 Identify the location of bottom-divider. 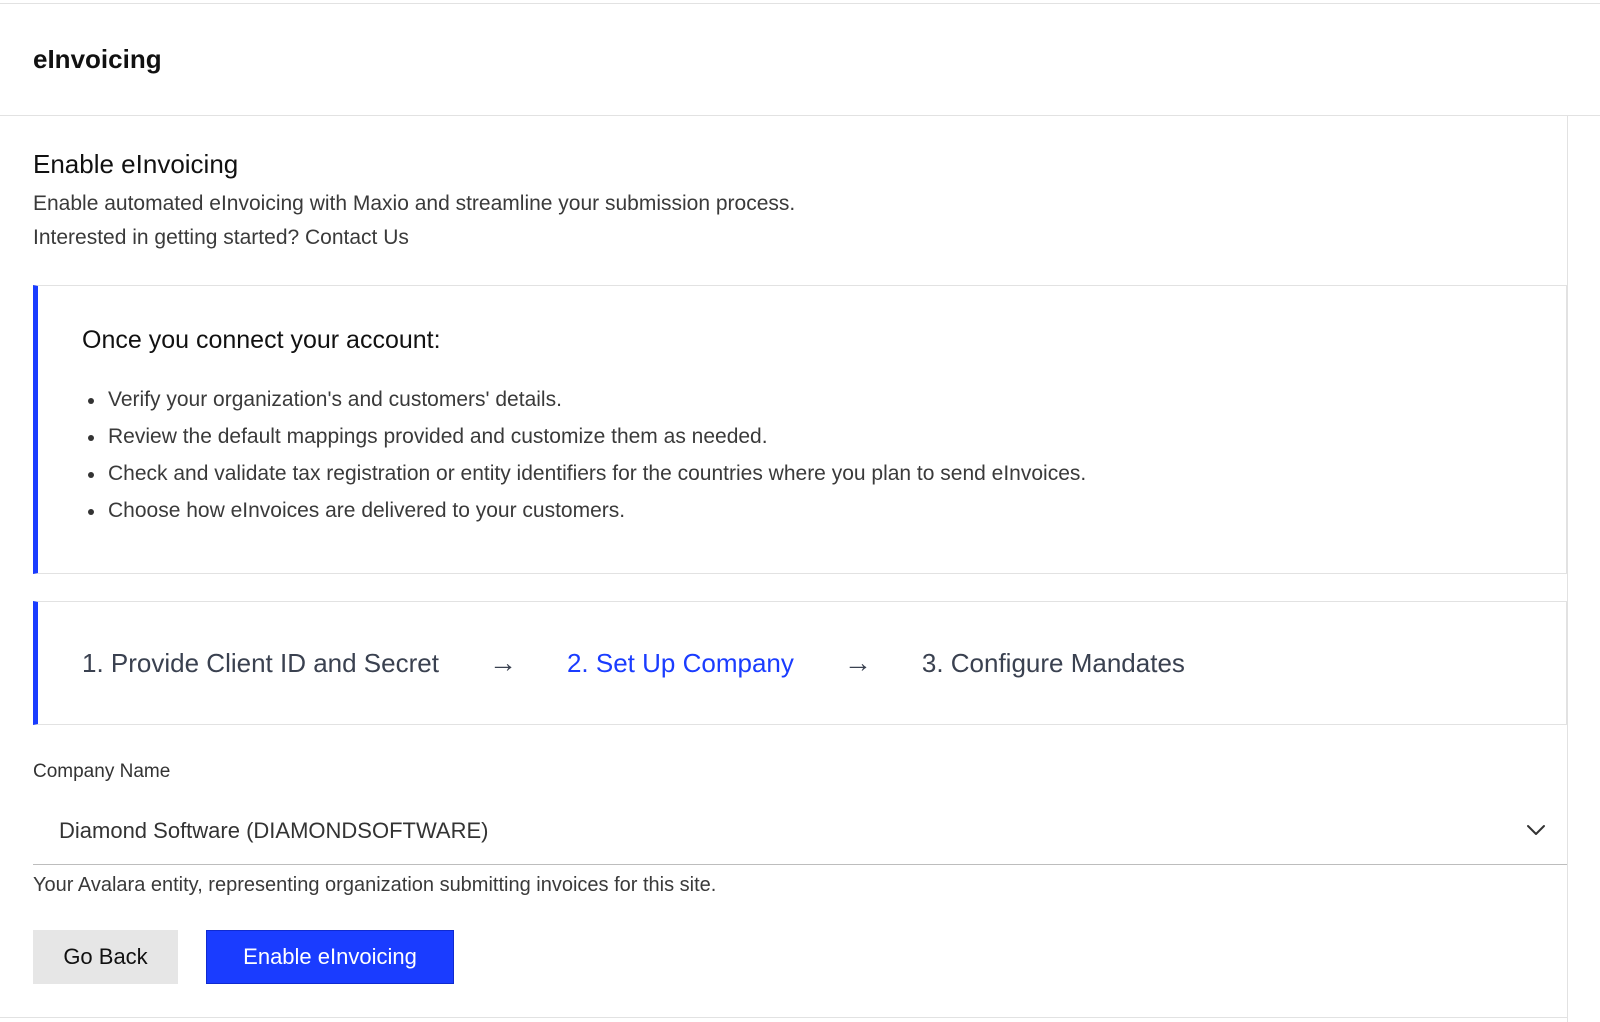
(784, 1017).